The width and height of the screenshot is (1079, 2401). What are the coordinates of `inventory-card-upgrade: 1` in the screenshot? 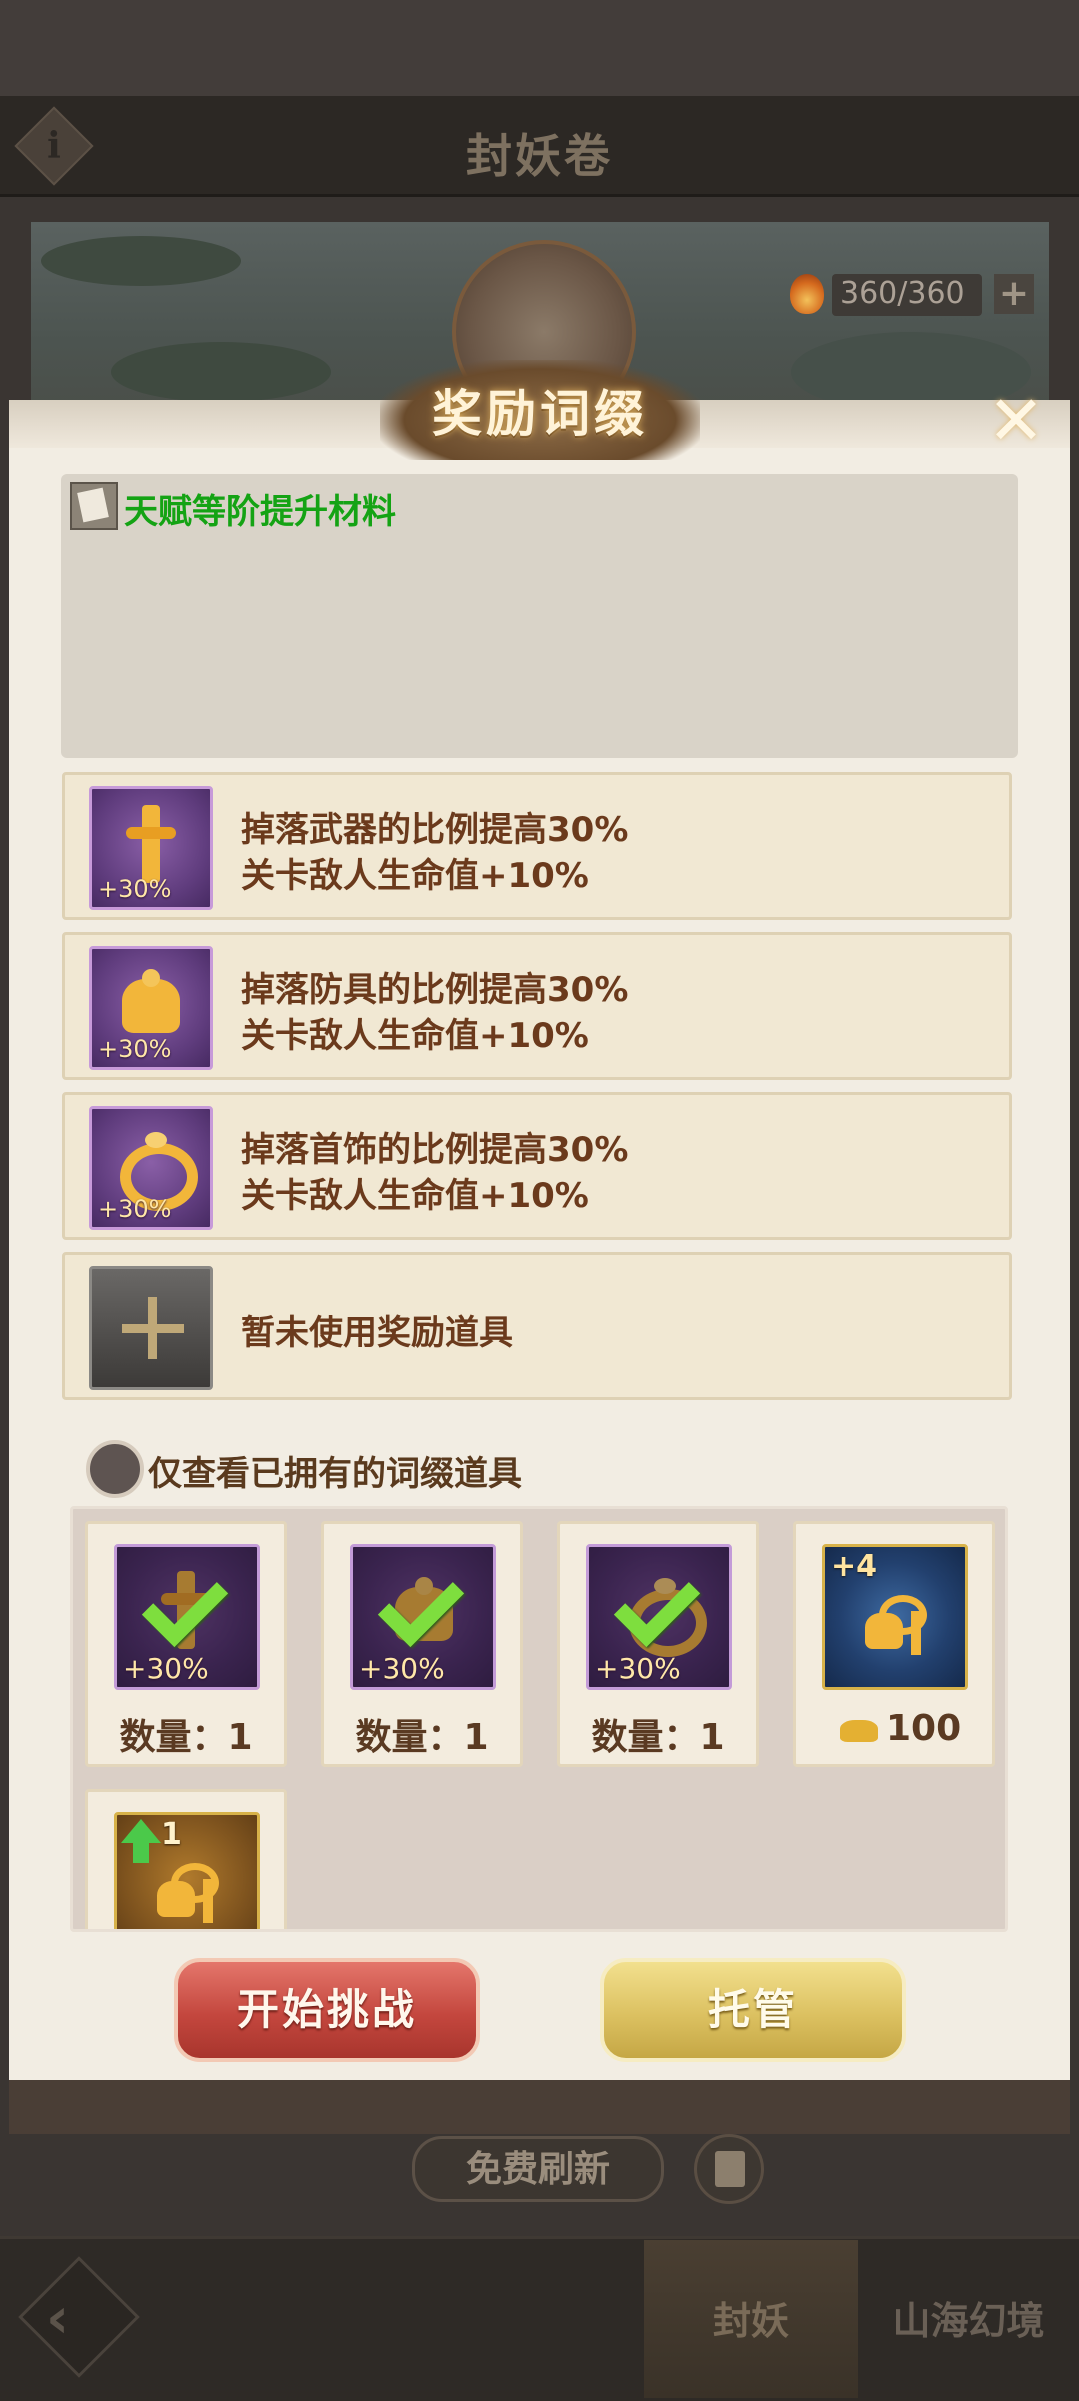 It's located at (186, 1859).